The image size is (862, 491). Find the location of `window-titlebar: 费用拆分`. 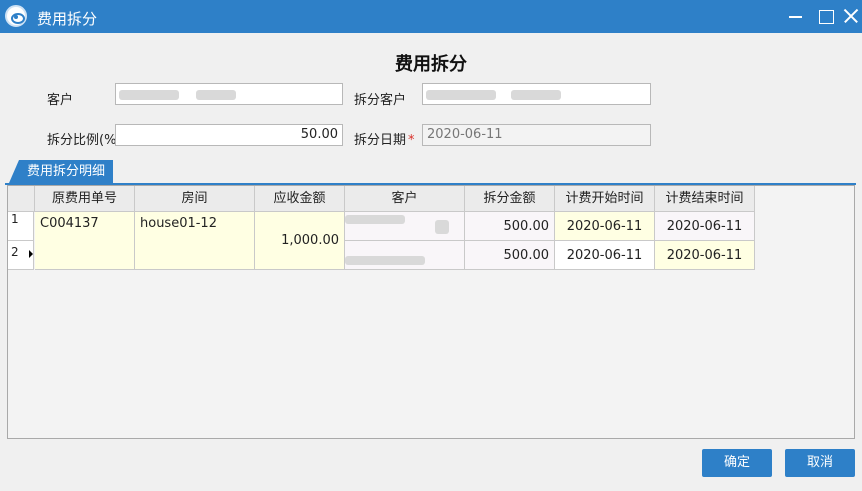

window-titlebar: 费用拆分 is located at coordinates (431, 16).